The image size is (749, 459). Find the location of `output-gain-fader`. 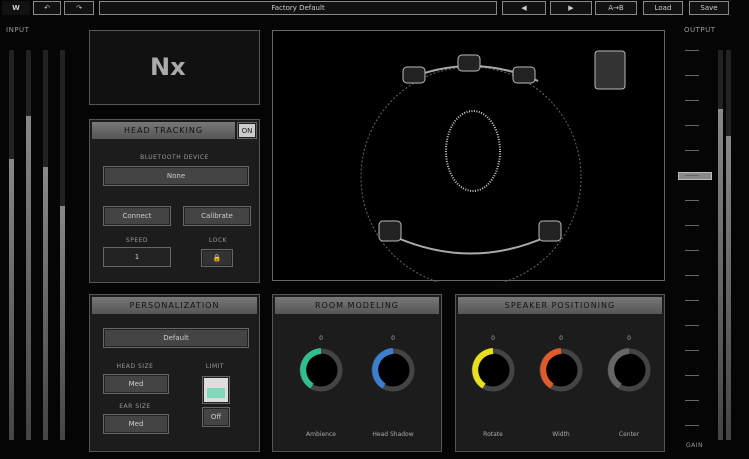

output-gain-fader is located at coordinates (695, 176).